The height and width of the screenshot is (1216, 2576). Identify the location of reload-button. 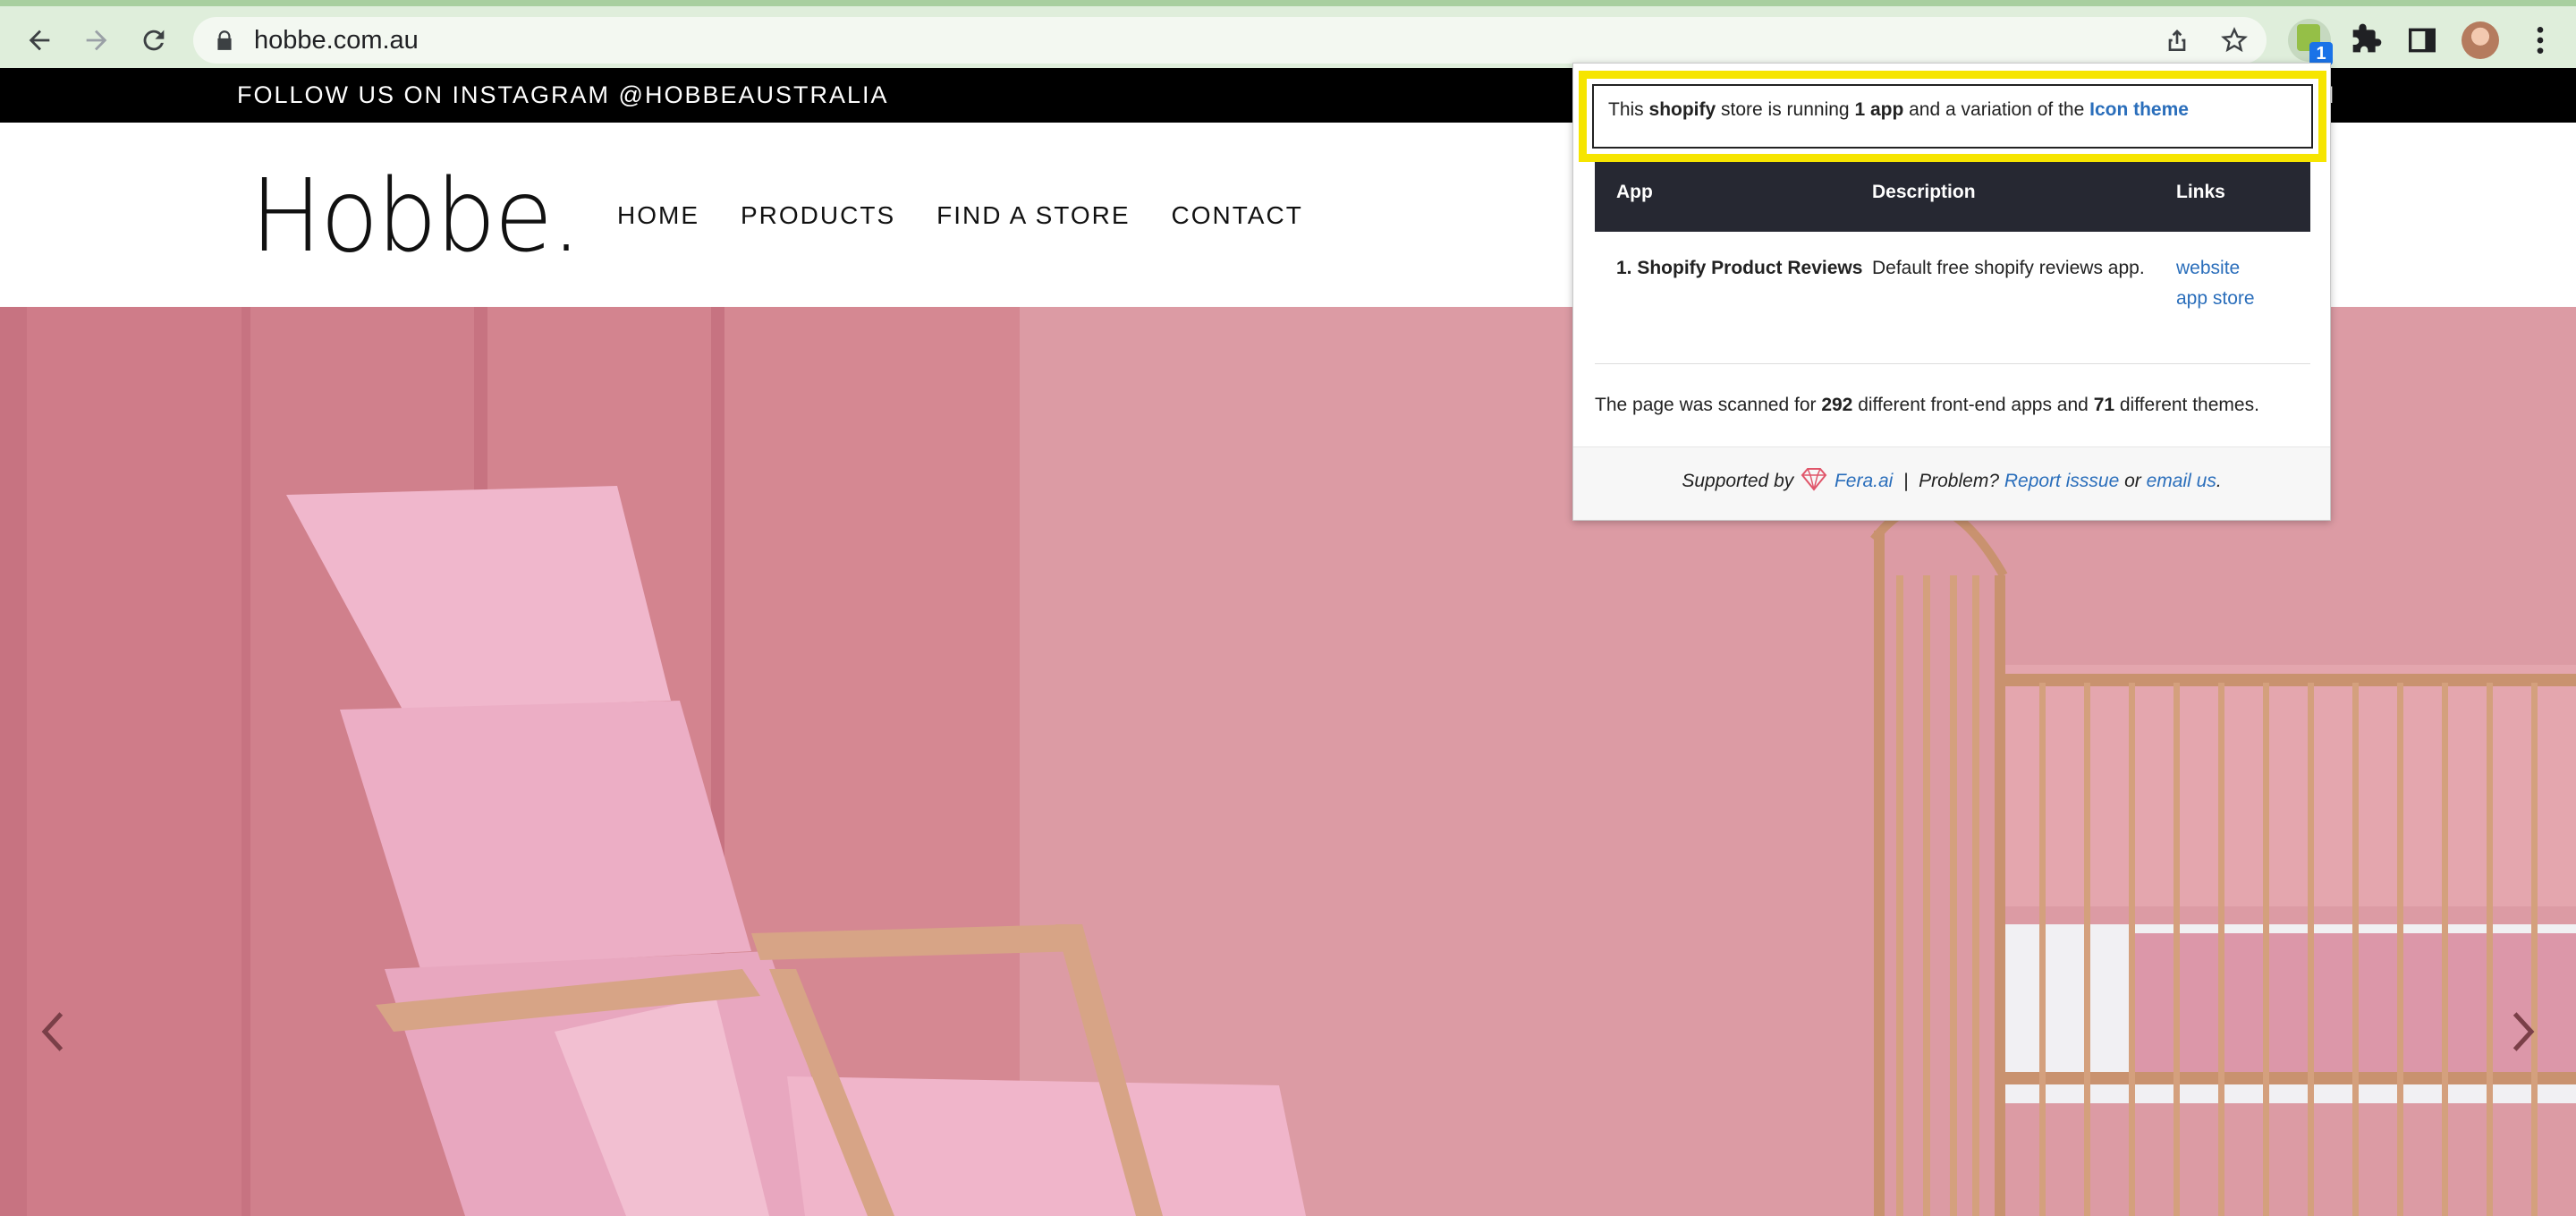
(153, 40).